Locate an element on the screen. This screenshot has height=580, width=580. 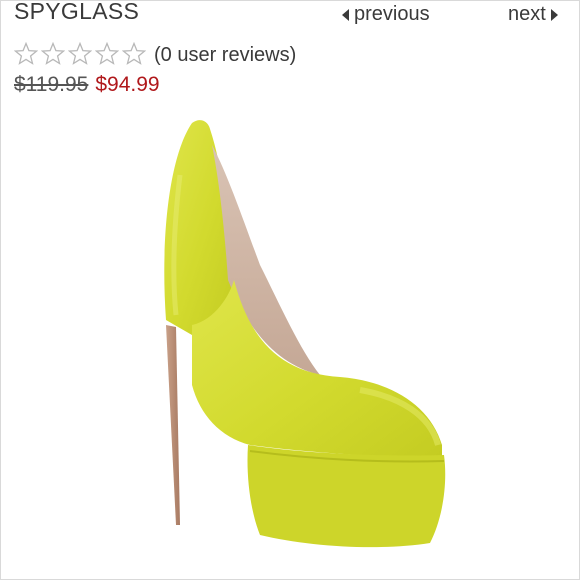
price-row: $119.95 $94.99 is located at coordinates (87, 85).